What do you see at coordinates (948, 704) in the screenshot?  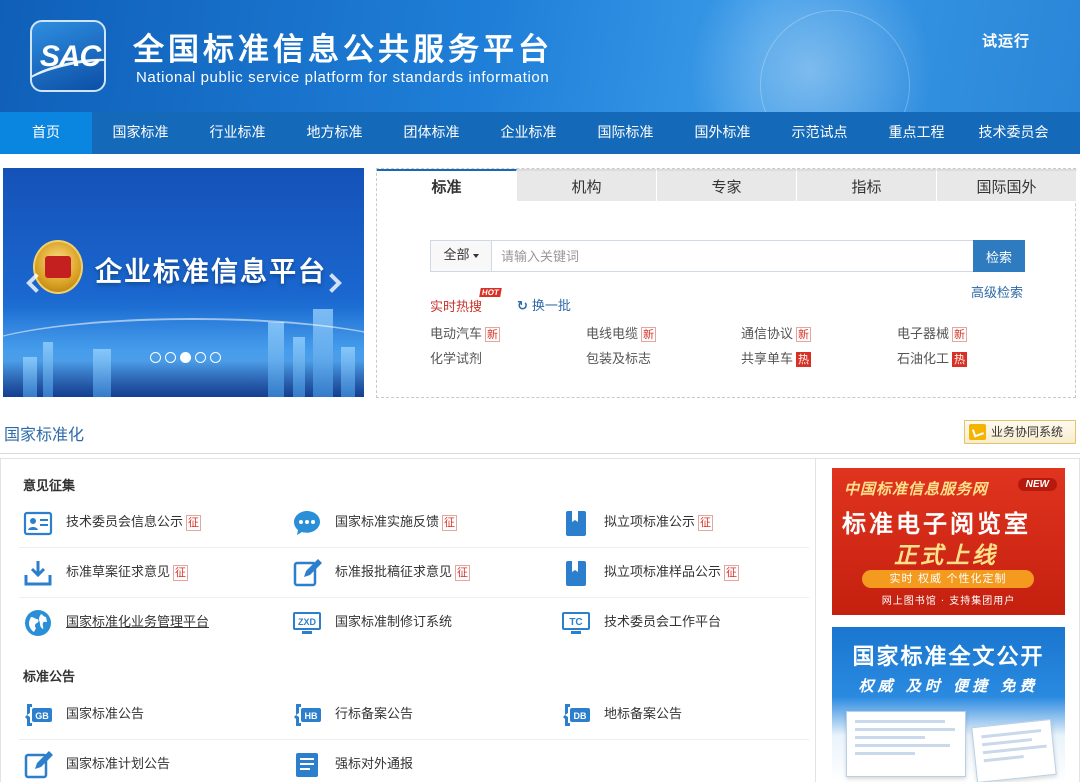 I see `ad-fulltext-open: 国家标准全文公开 权威 及时 便捷 免费` at bounding box center [948, 704].